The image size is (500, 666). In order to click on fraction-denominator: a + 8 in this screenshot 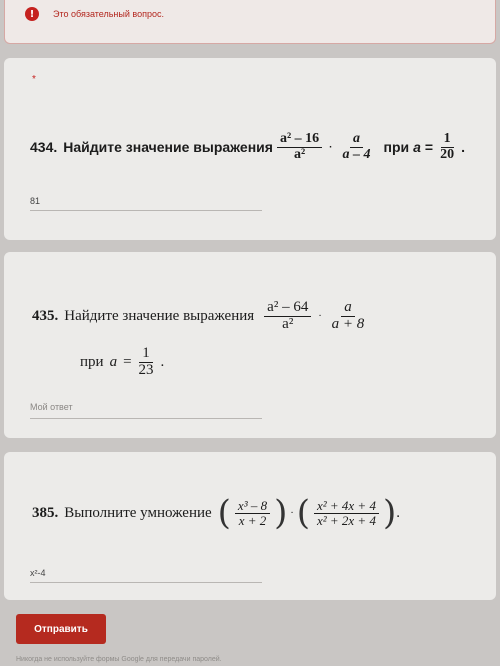, I will do `click(348, 323)`.